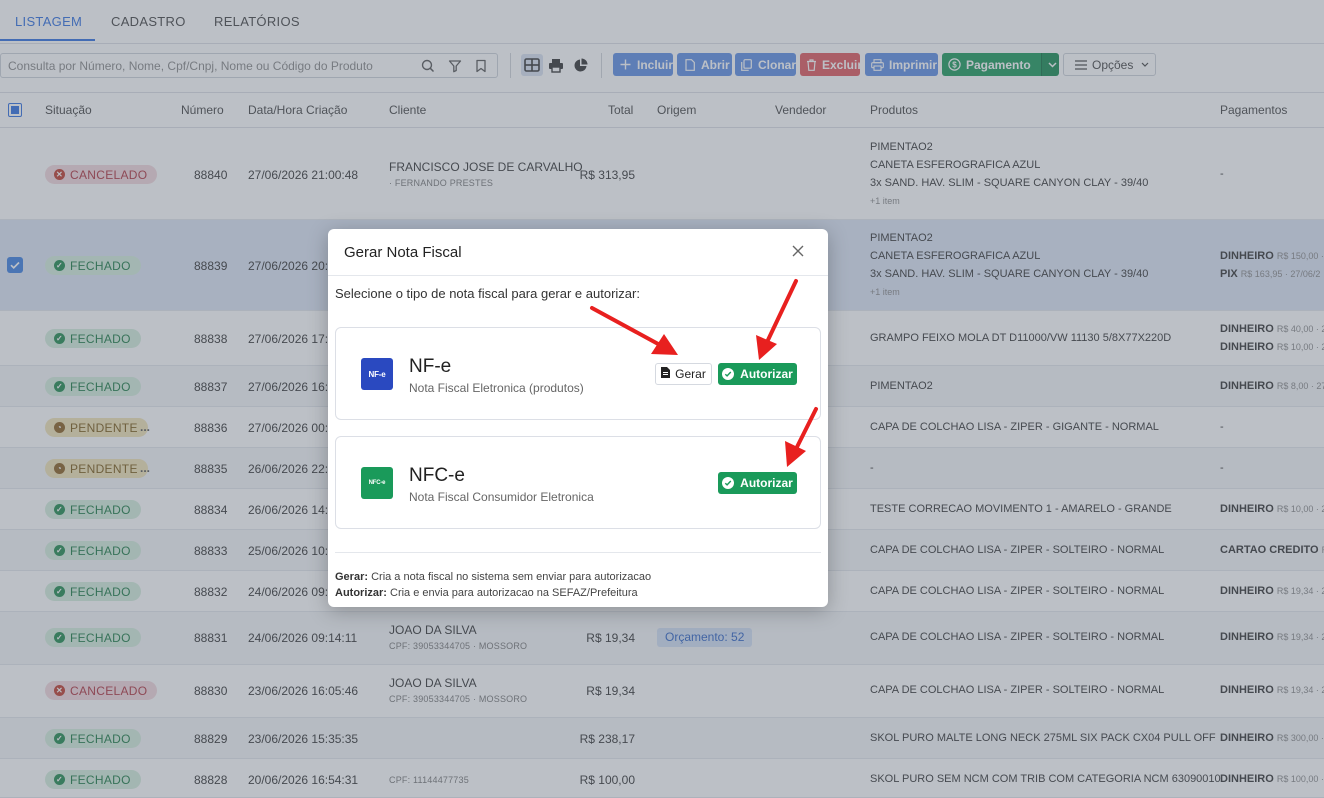  What do you see at coordinates (377, 483) in the screenshot?
I see `nfce-logo: NFC-e` at bounding box center [377, 483].